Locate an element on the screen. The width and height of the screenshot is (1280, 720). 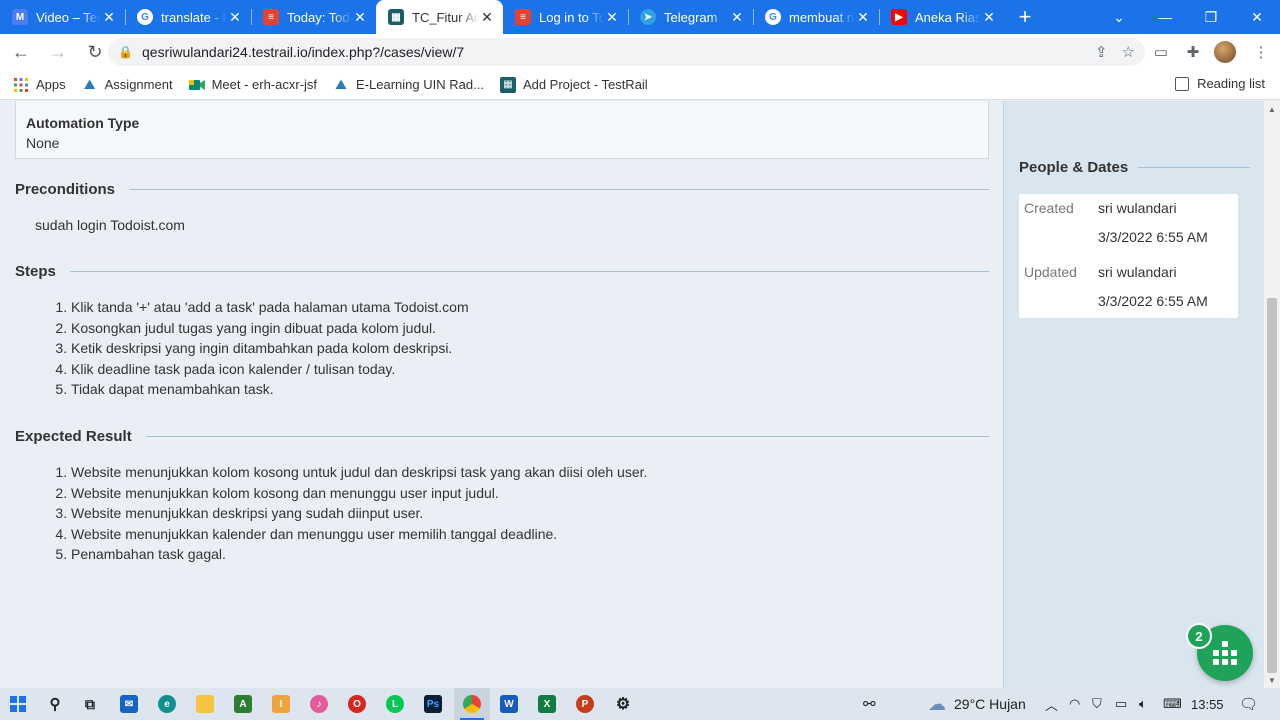
scroll-down-icon: ▼ is located at coordinates (1272, 680).